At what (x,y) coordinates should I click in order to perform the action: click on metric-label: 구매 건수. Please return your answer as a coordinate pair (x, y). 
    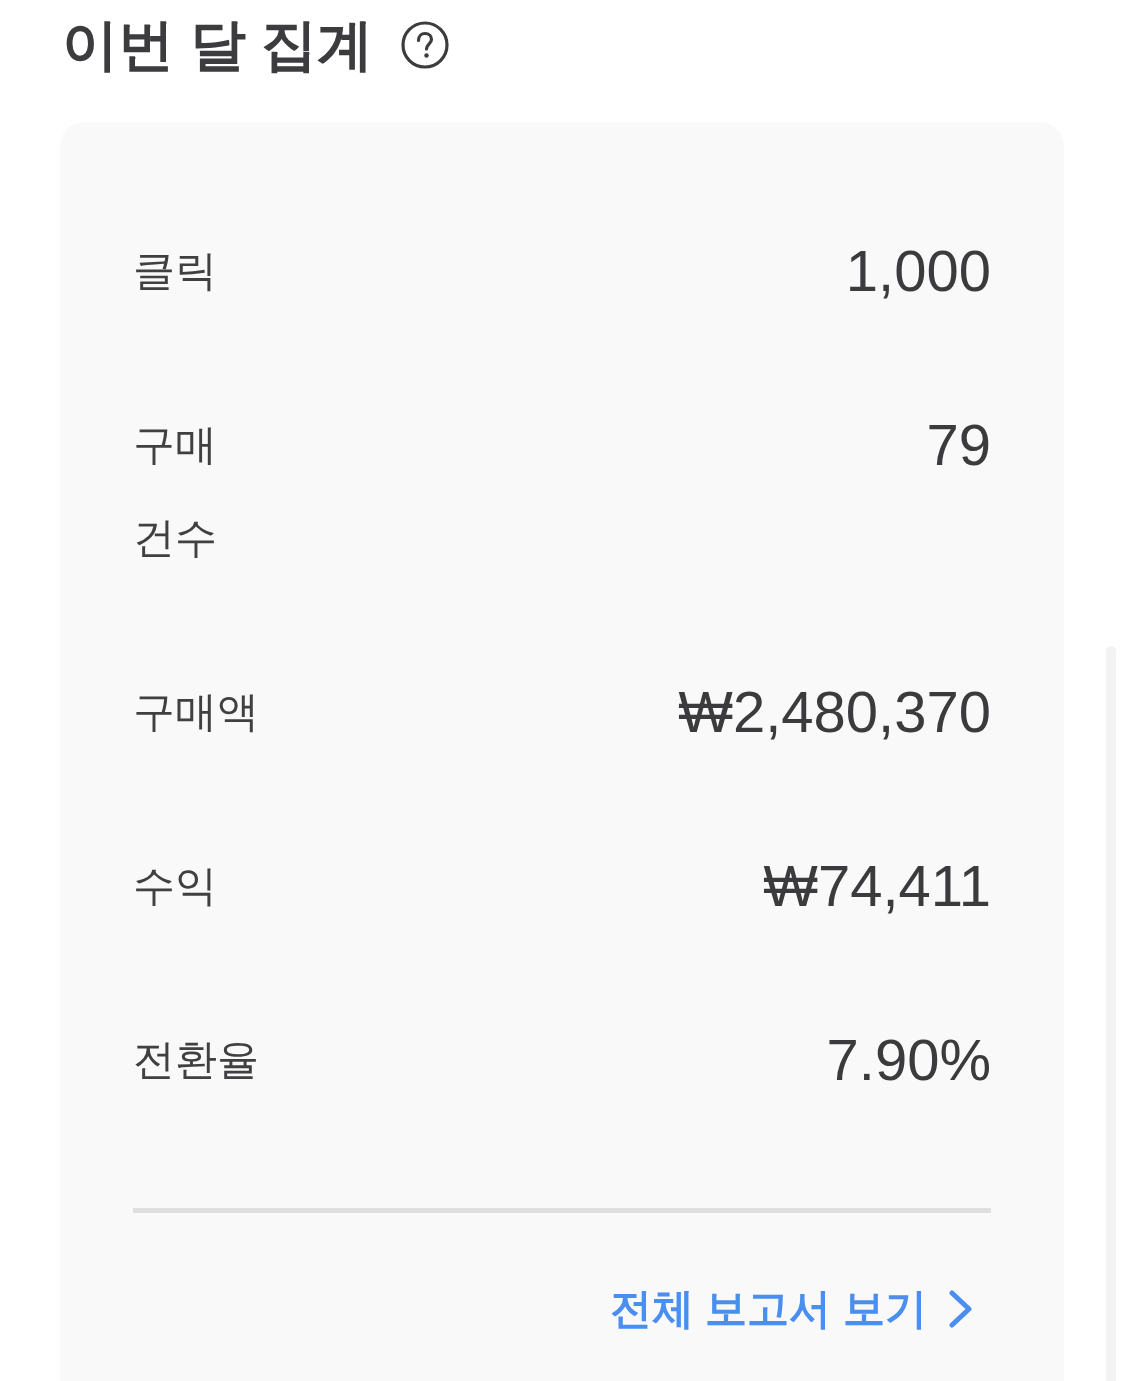
    Looking at the image, I should click on (175, 491).